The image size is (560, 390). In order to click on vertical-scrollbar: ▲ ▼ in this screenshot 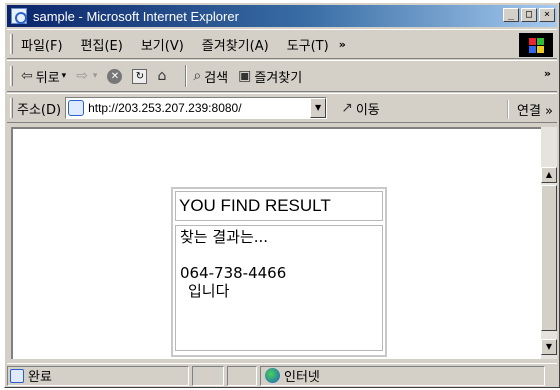, I will do `click(549, 243)`.